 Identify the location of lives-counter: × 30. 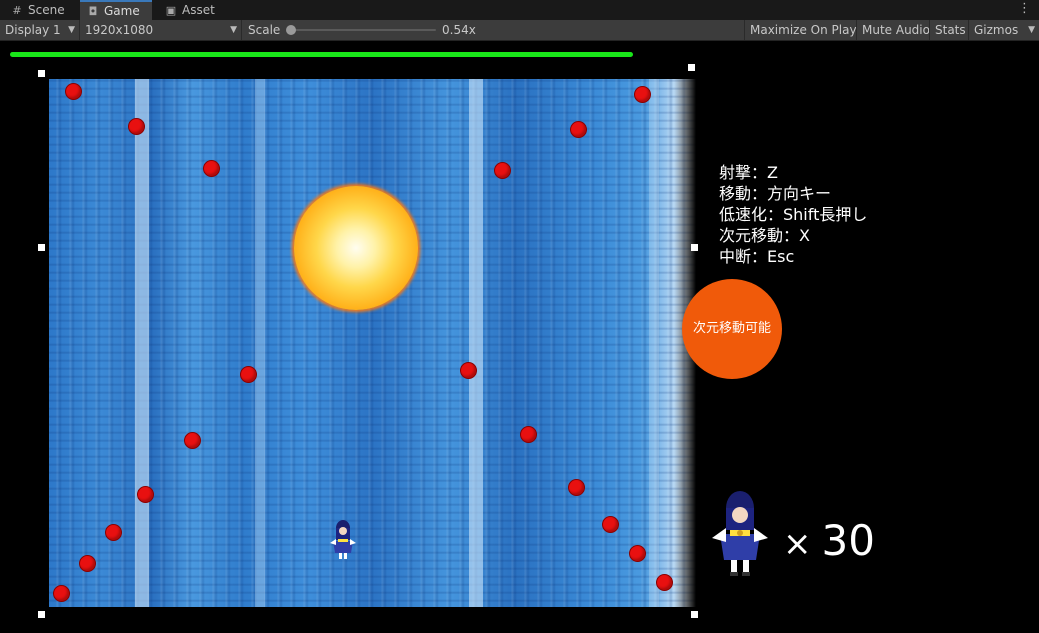
(829, 542).